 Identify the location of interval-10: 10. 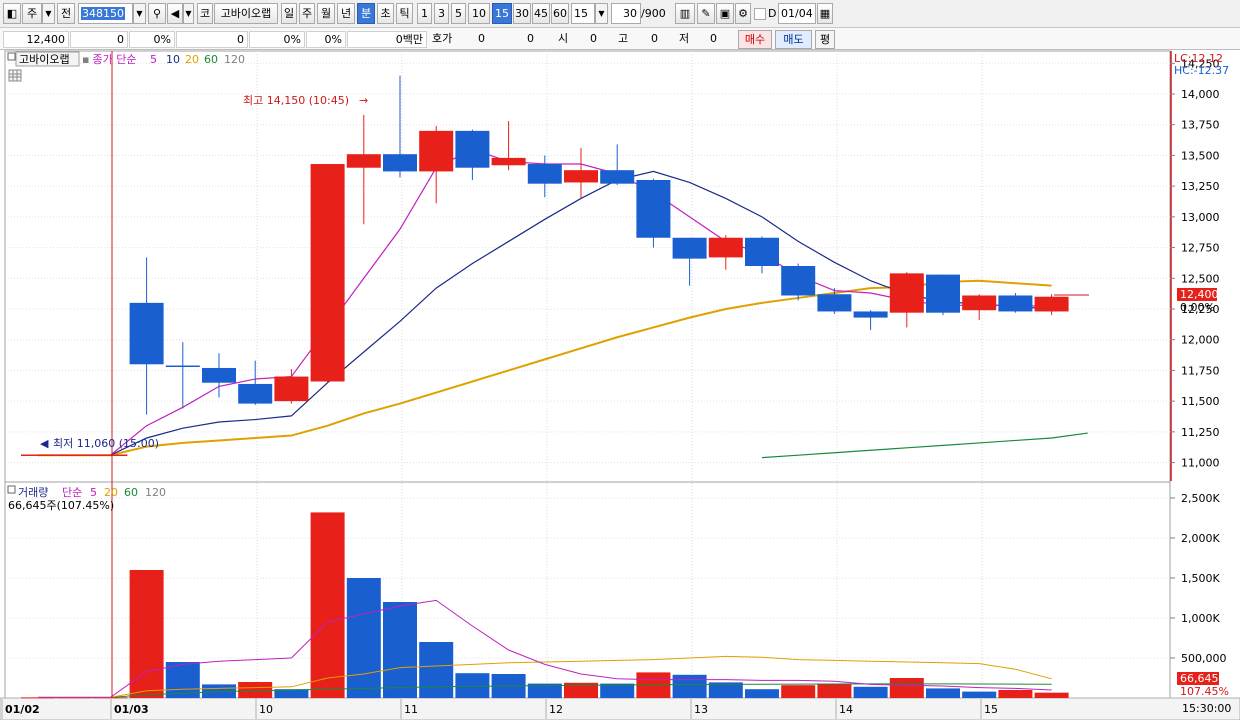
(479, 13).